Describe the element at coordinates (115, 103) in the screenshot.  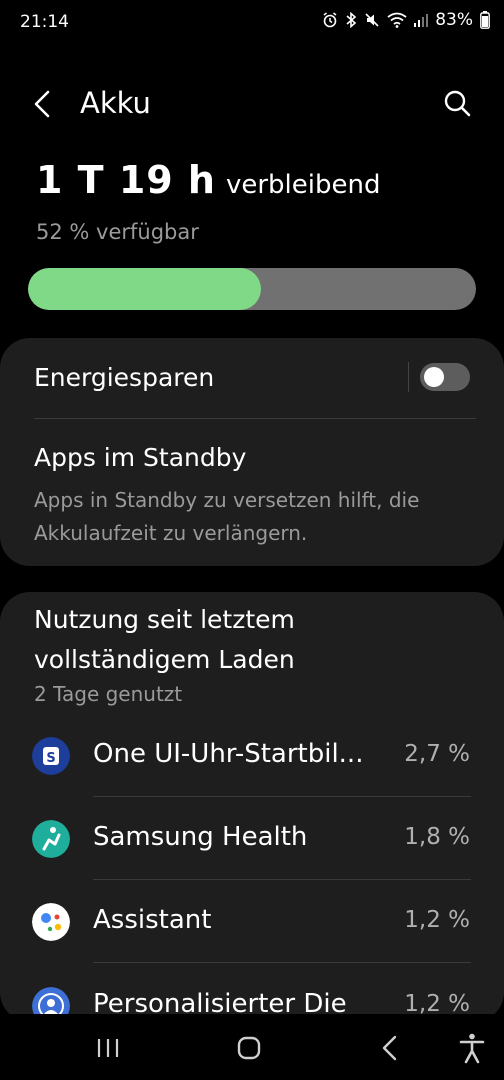
I see `page-title: Akku` at that location.